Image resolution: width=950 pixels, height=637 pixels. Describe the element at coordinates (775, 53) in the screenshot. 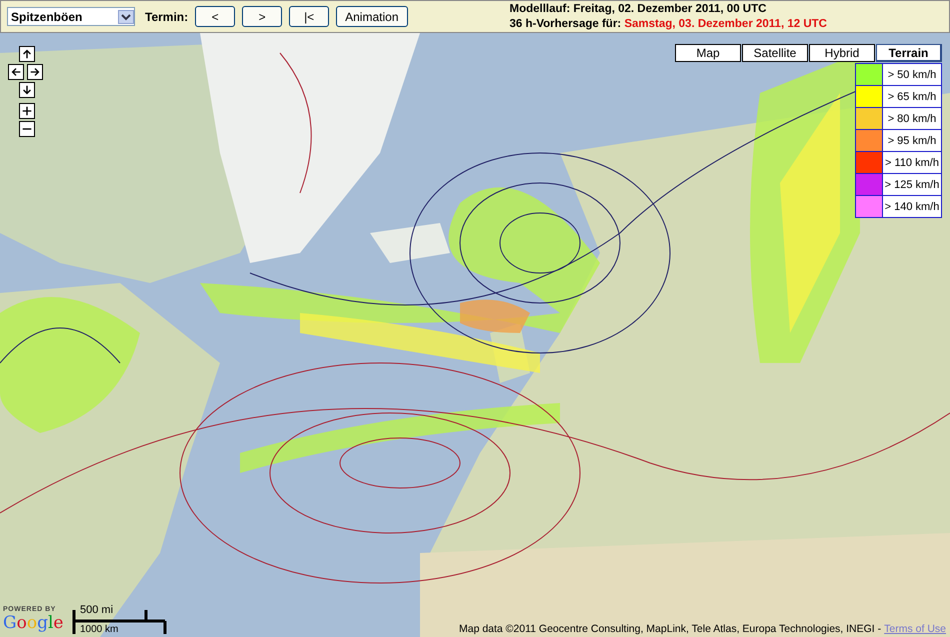

I see `map-type-tab: Satellite` at that location.